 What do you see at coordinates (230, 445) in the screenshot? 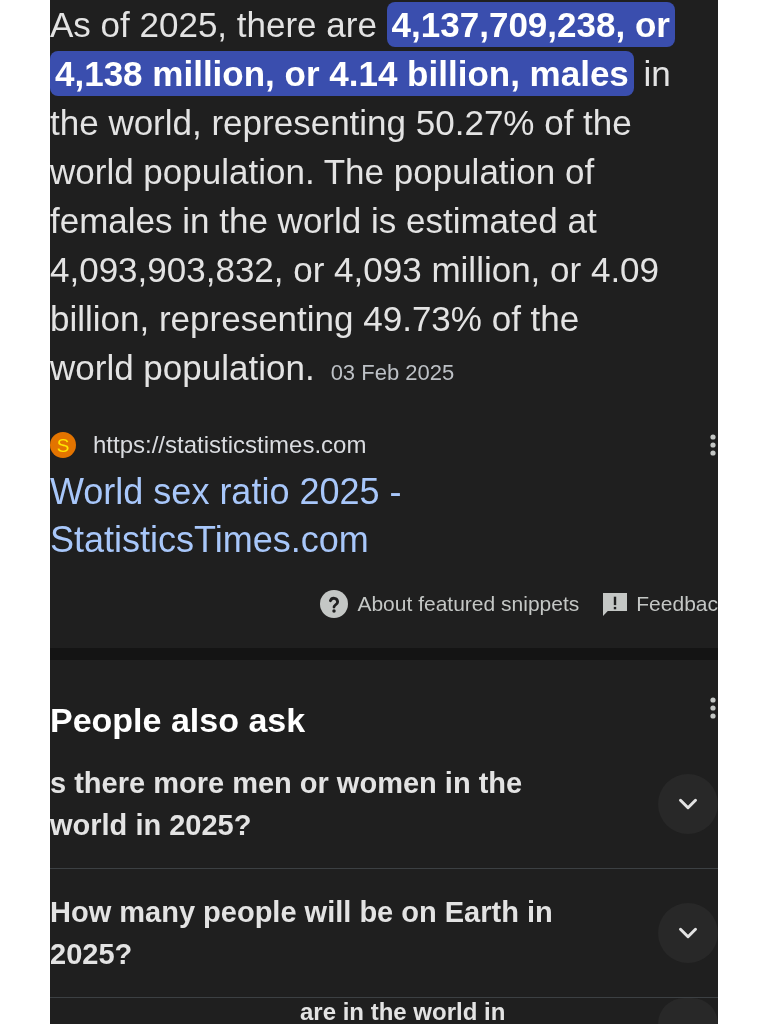
I see `source-url: https://statisticstimes.com` at bounding box center [230, 445].